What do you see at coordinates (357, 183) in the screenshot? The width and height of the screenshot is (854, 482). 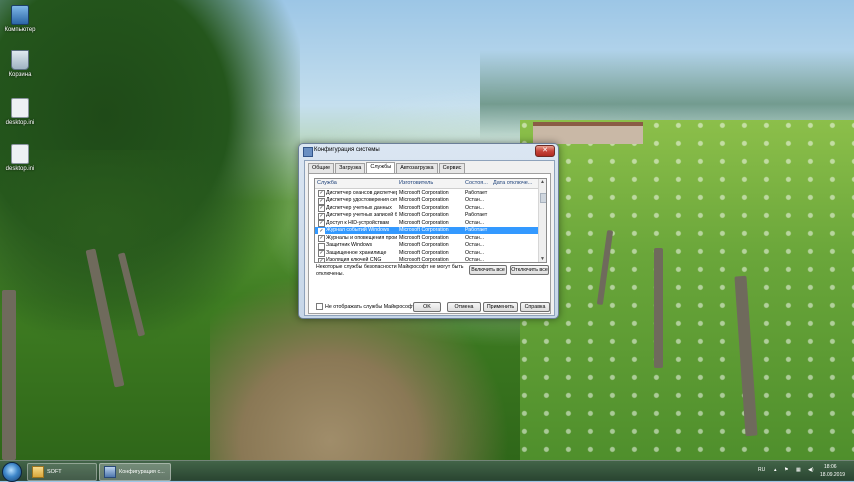 I see `column-header-service: Служба` at bounding box center [357, 183].